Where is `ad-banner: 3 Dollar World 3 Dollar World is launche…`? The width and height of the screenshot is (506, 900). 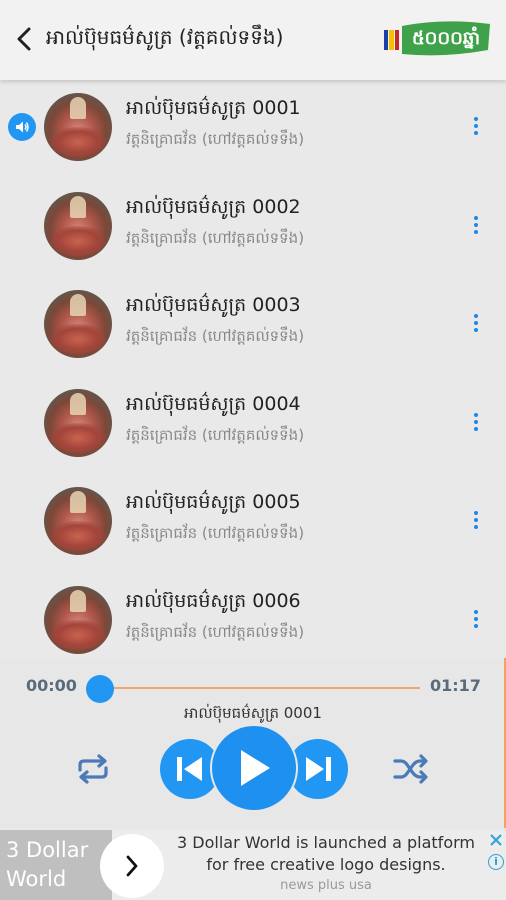
ad-banner: 3 Dollar World 3 Dollar World is launche… is located at coordinates (253, 865).